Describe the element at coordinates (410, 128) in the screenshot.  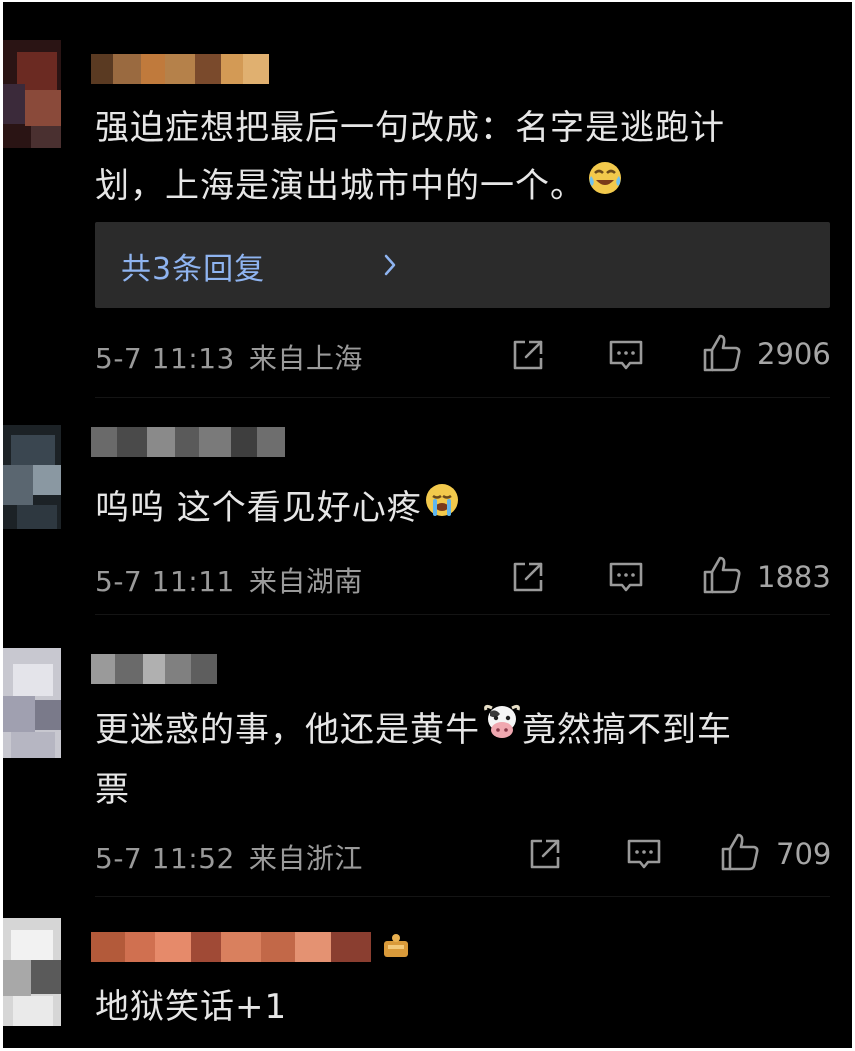
I see `comment-text-line: 强迫症想把最后一句改成：名字是逃跑计` at that location.